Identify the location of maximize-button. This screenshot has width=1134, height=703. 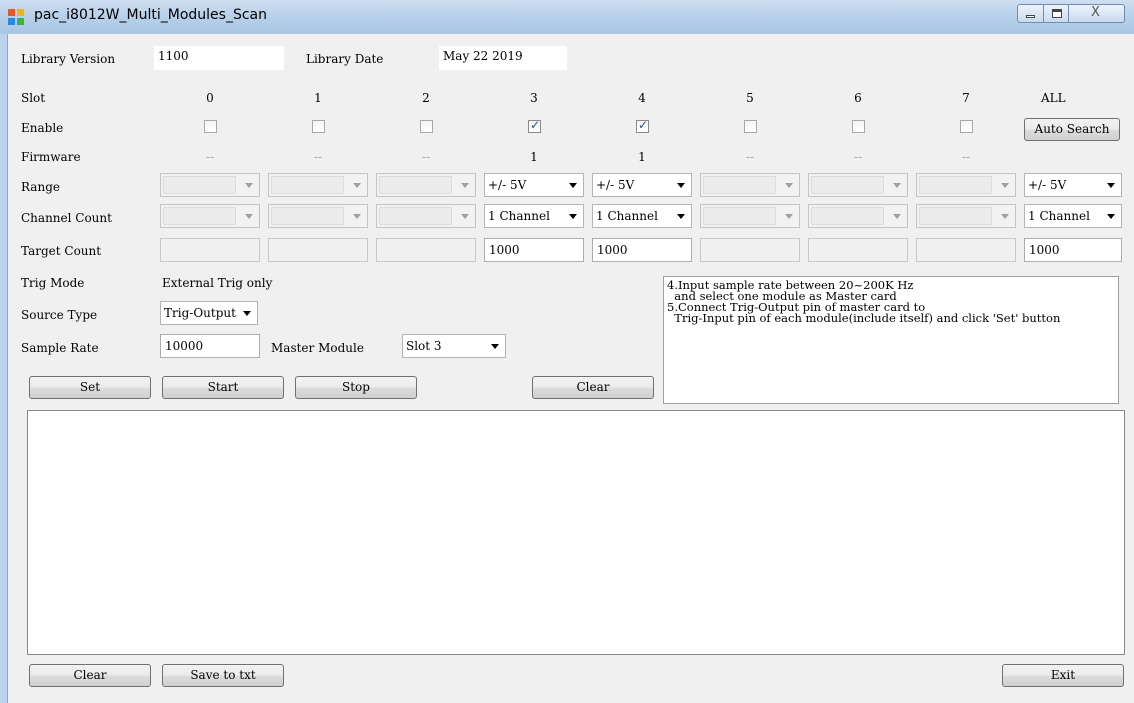
(1056, 13).